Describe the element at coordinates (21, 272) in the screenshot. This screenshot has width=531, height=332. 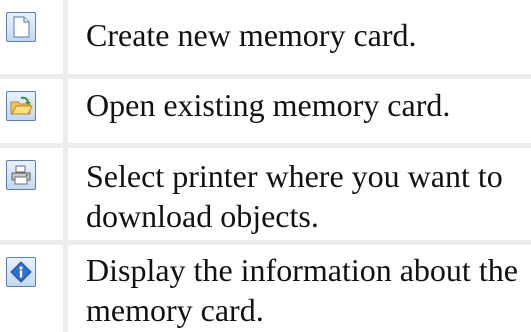
I see `info-icon` at that location.